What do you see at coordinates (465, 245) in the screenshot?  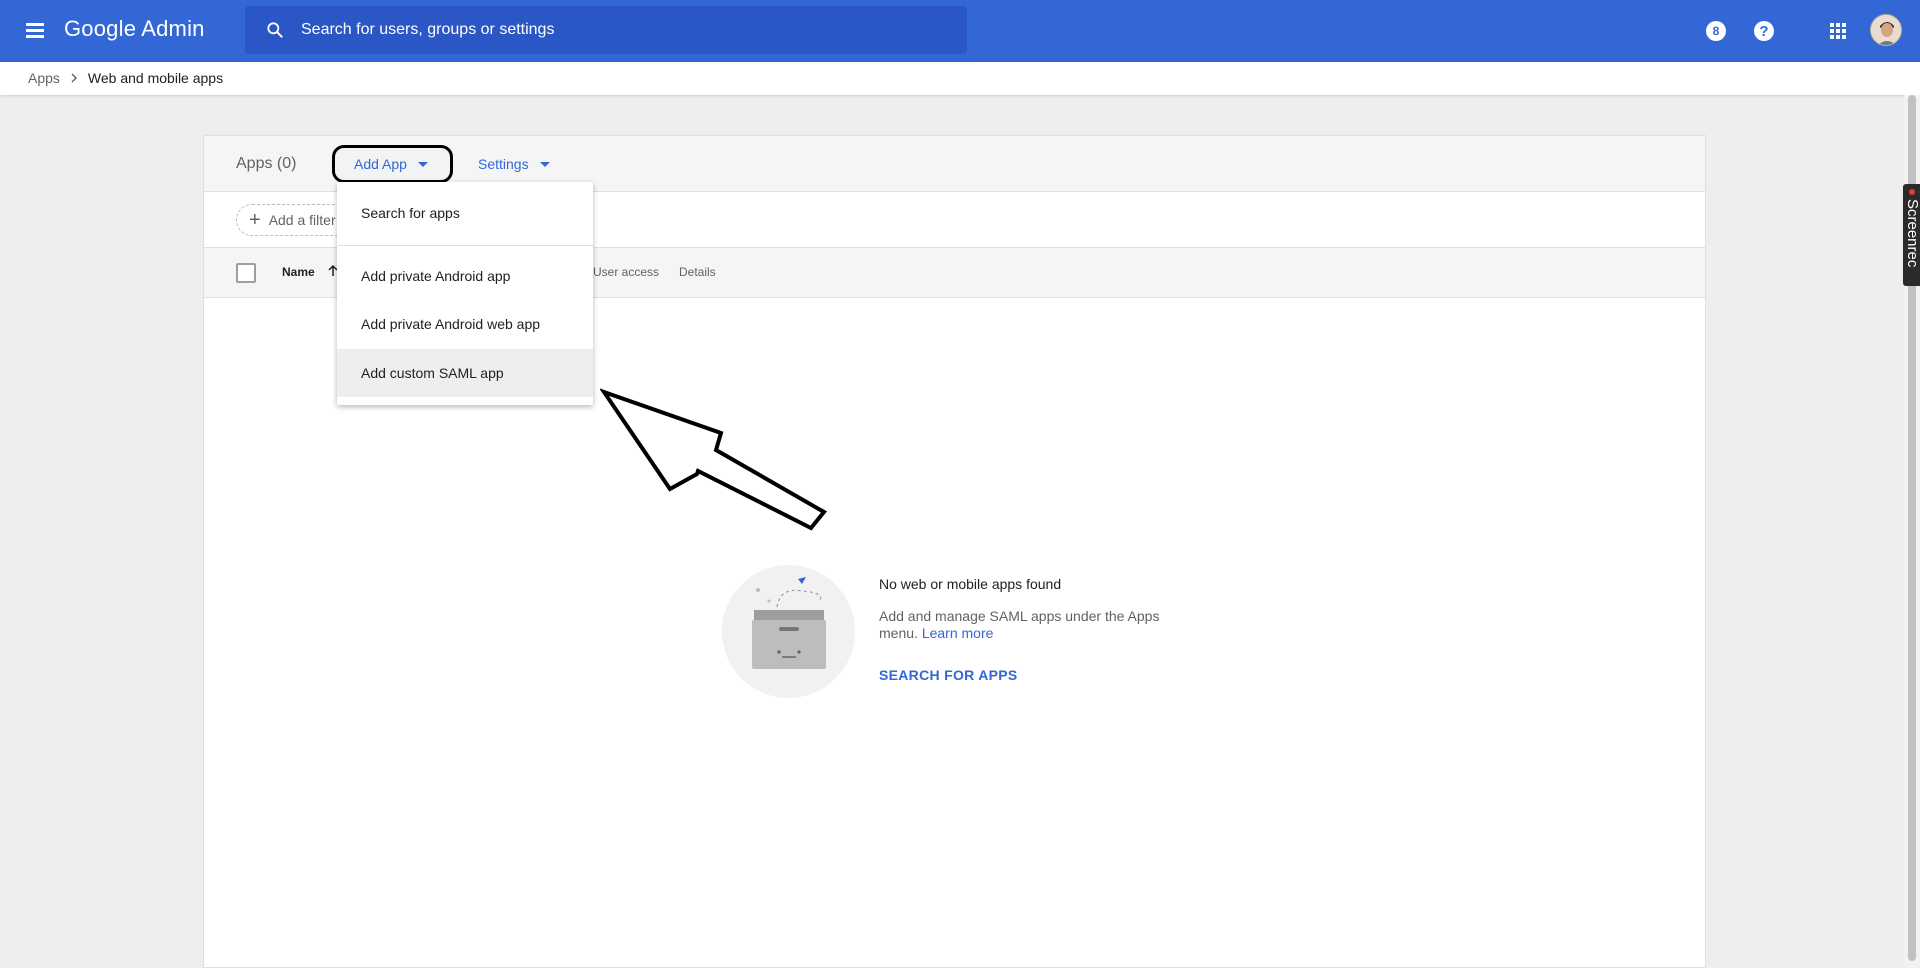 I see `menu-divider` at bounding box center [465, 245].